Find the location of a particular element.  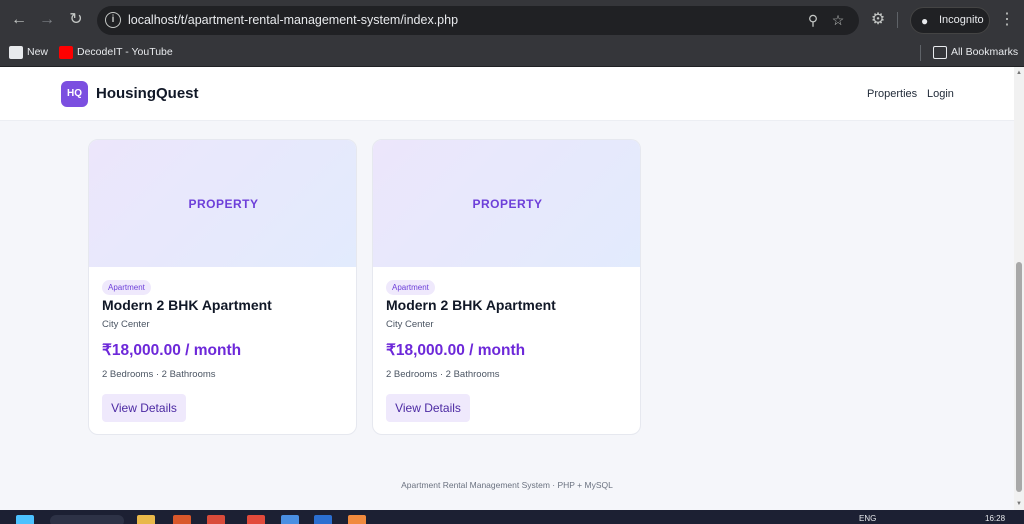

reload-icon: ↻ is located at coordinates (76, 20).